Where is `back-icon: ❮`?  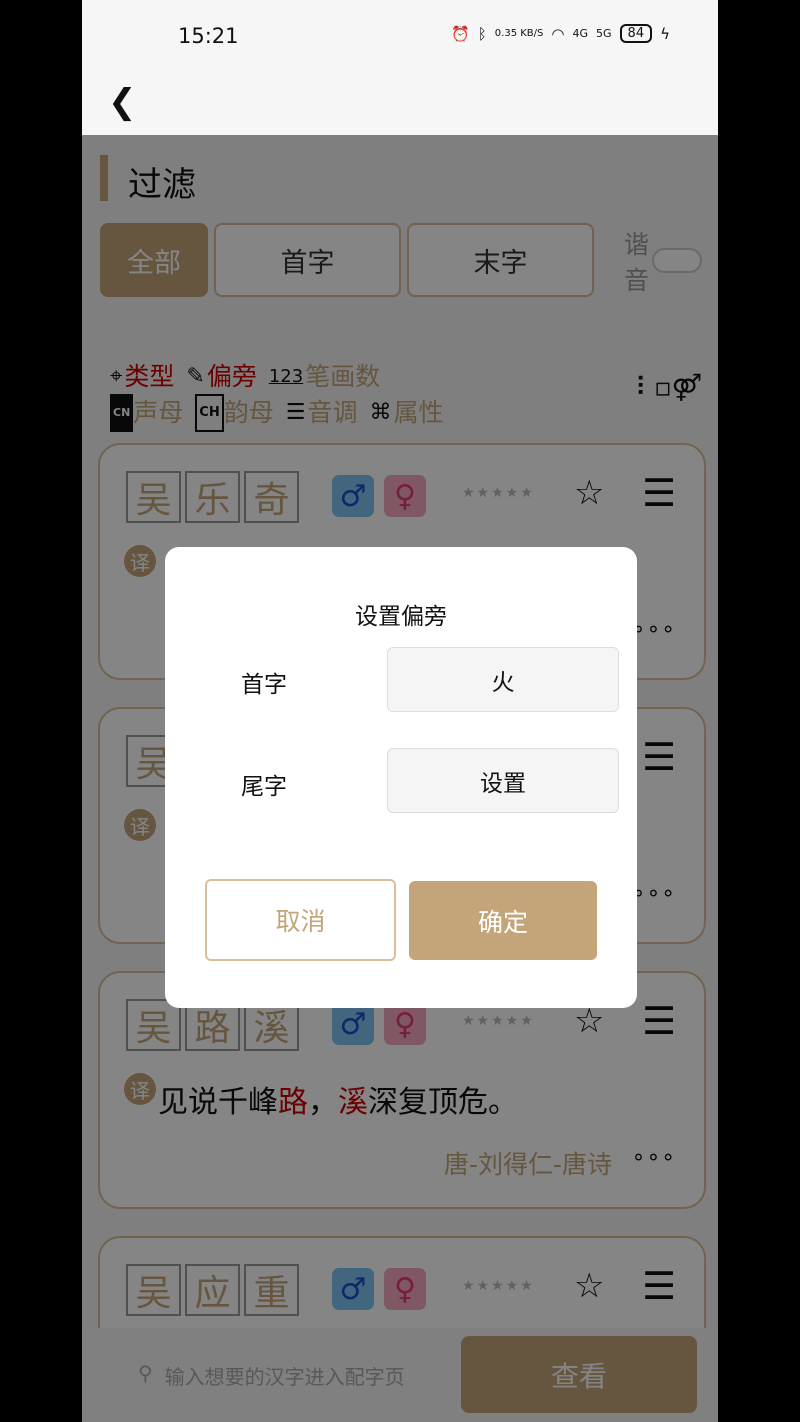 back-icon: ❮ is located at coordinates (122, 102).